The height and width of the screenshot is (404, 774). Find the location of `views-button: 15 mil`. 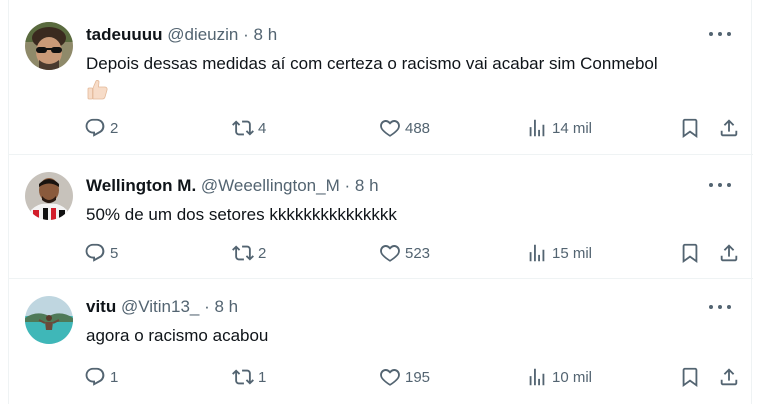

views-button: 15 mil is located at coordinates (559, 253).